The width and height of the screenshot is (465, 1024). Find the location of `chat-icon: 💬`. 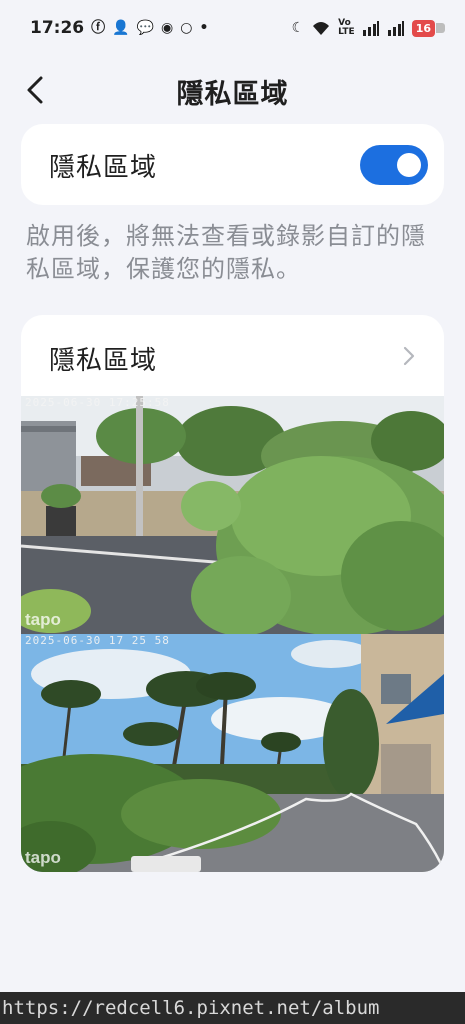

chat-icon: 💬 is located at coordinates (145, 28).